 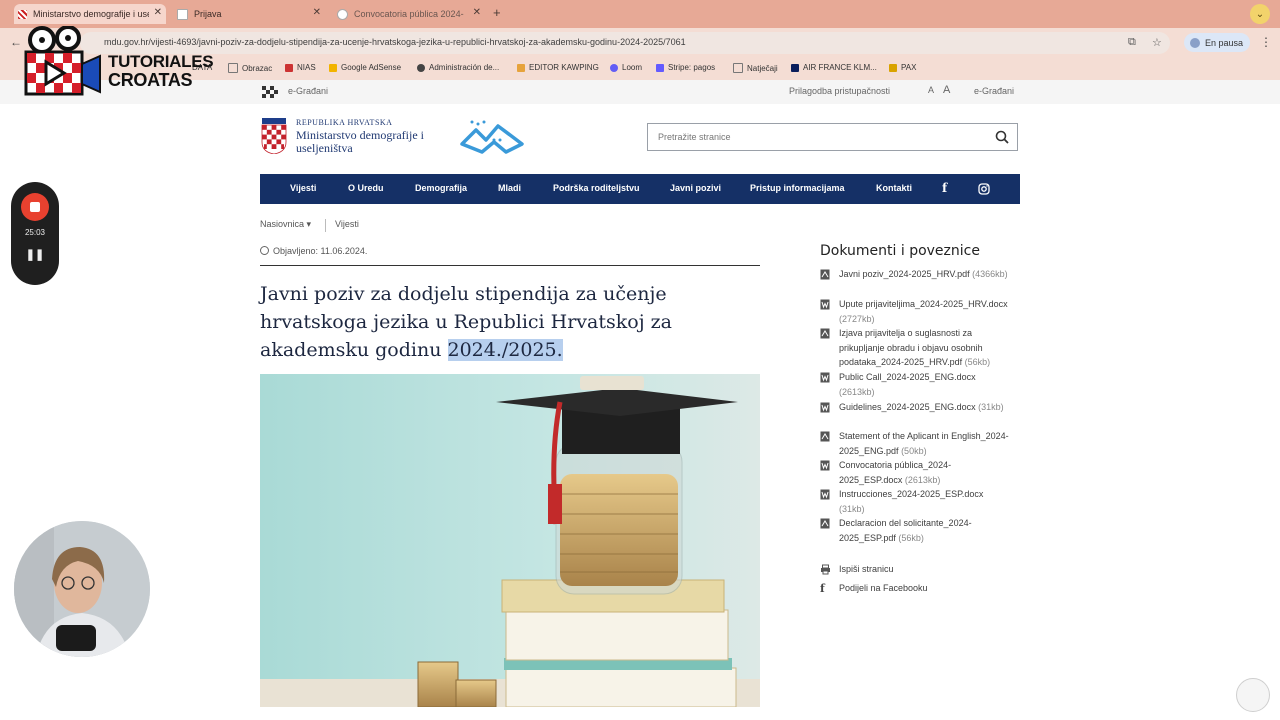 I want to click on pax-icon, so click(x=893, y=67).